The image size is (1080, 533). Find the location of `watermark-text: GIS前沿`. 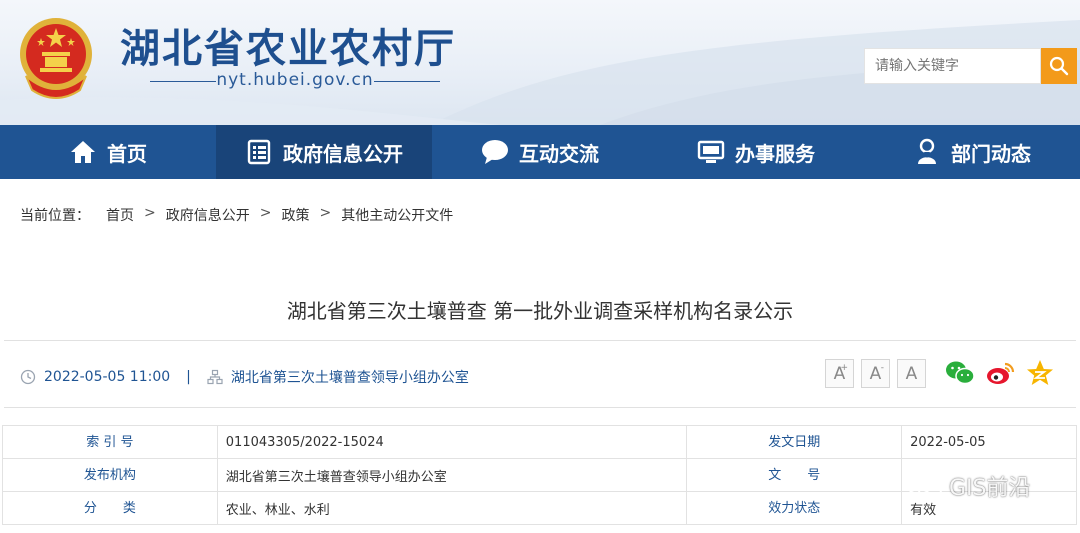

watermark-text: GIS前沿 is located at coordinates (990, 488).